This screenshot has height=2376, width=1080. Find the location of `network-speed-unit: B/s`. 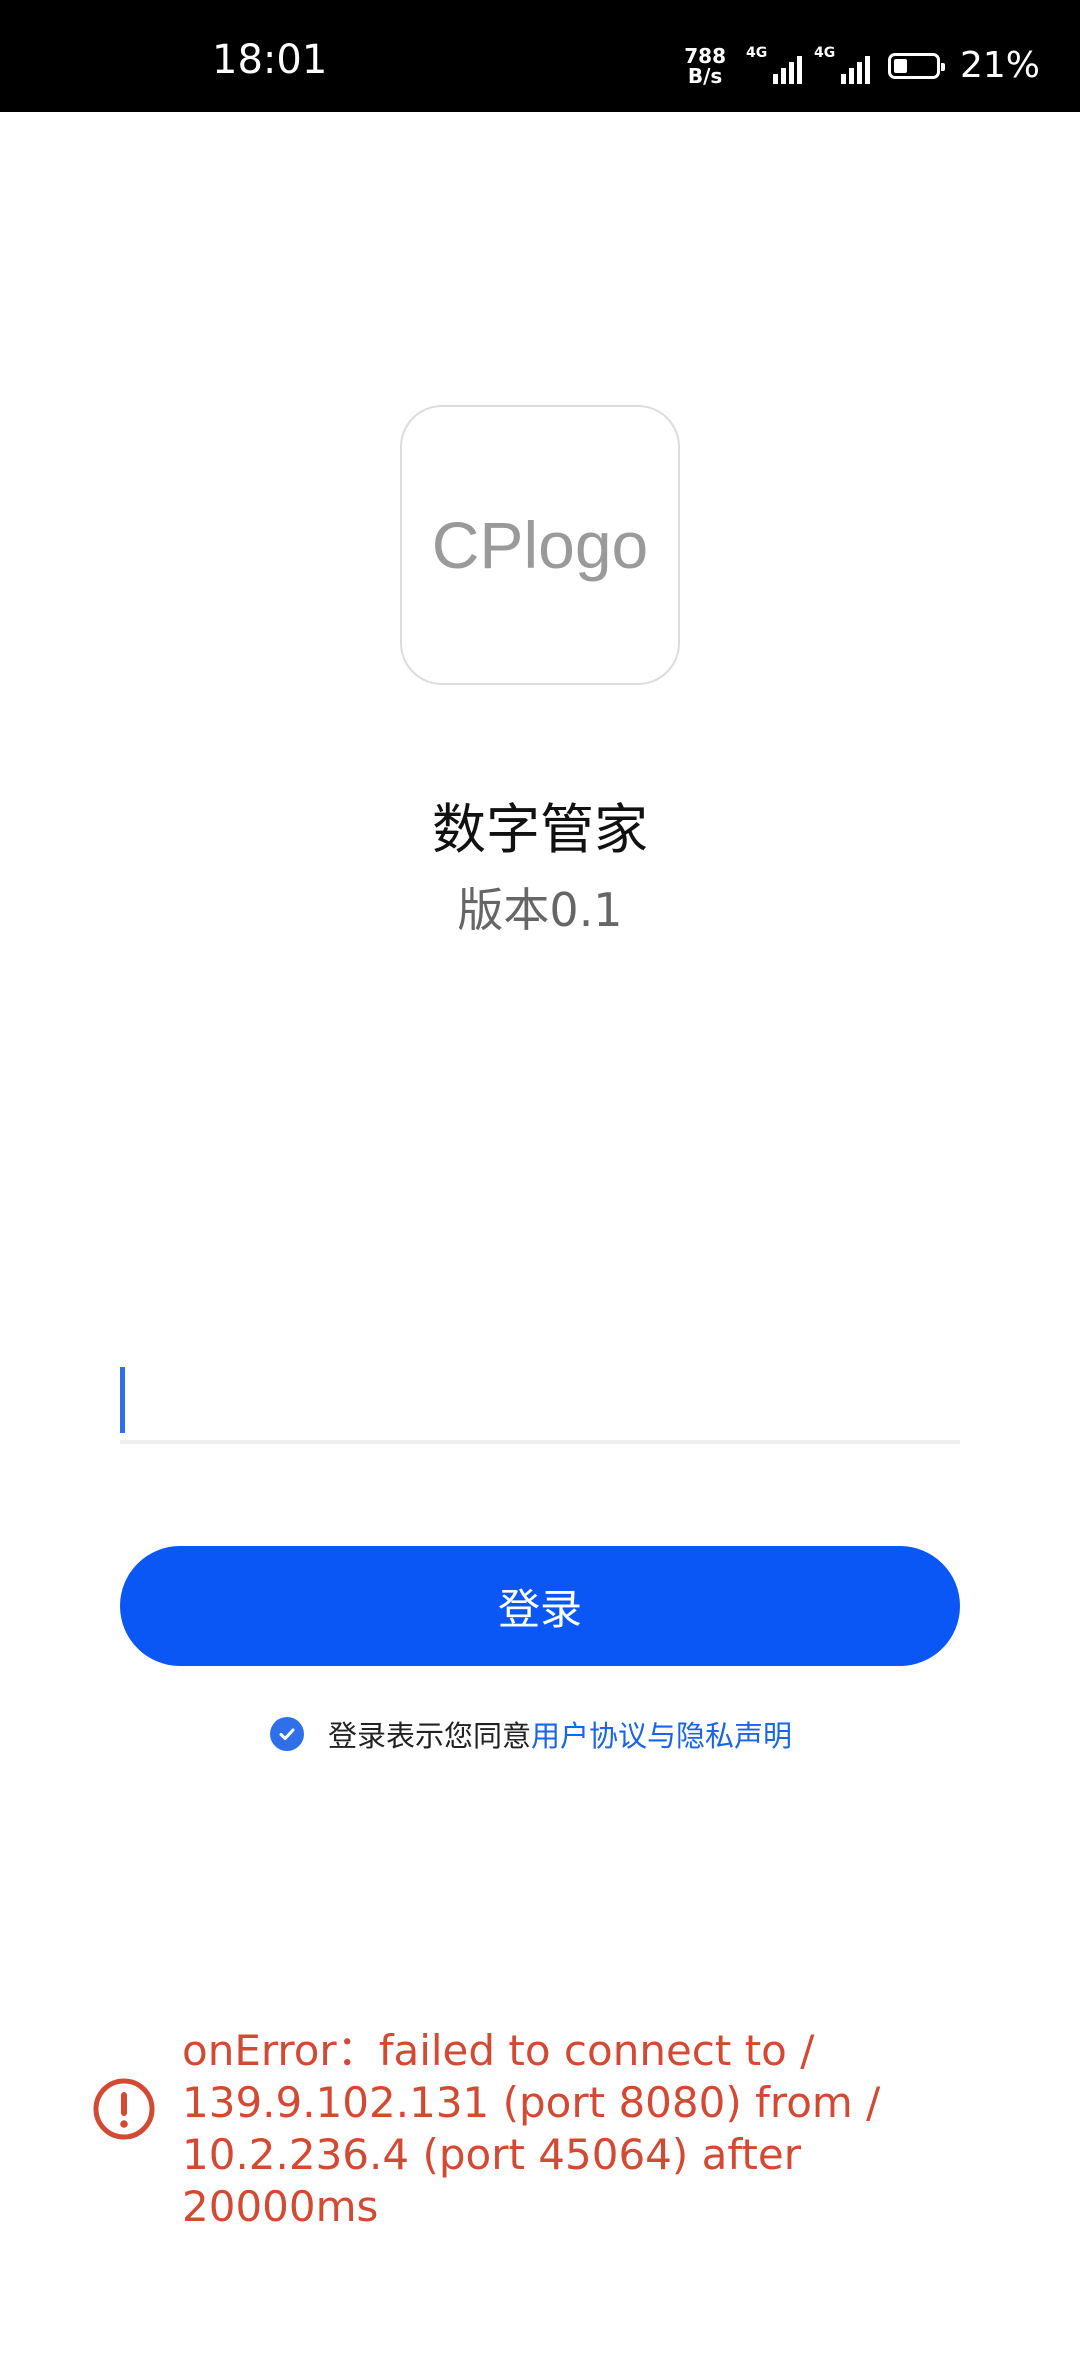

network-speed-unit: B/s is located at coordinates (705, 76).